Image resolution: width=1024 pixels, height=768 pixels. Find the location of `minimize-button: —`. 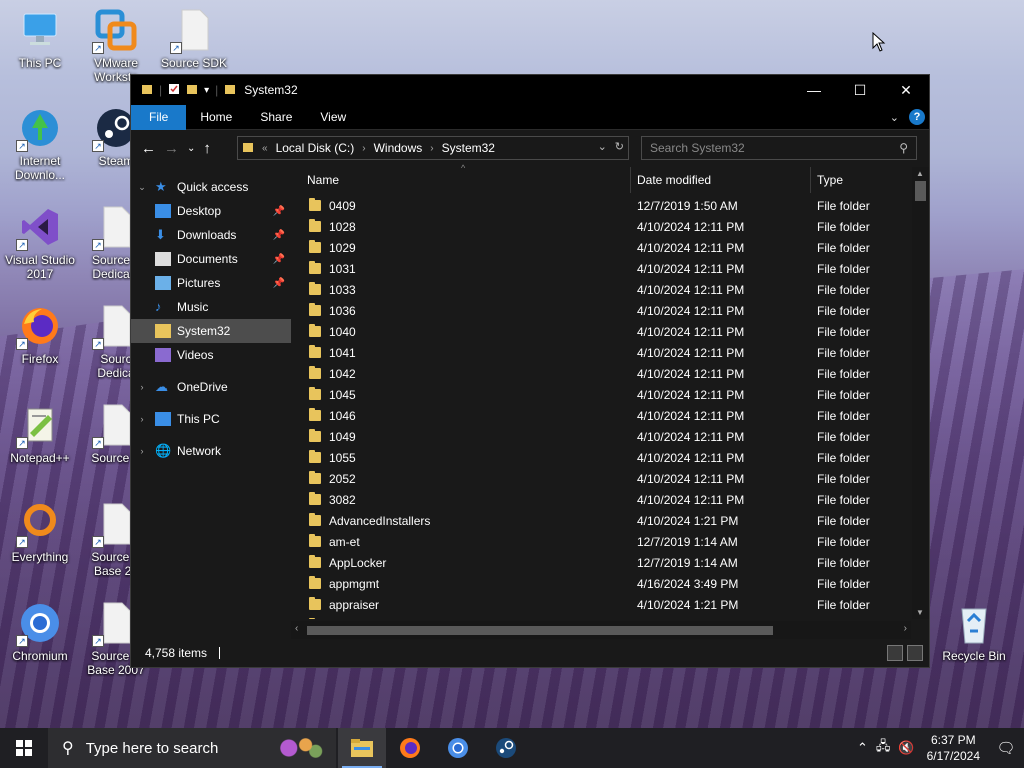

minimize-button: — is located at coordinates (814, 90).